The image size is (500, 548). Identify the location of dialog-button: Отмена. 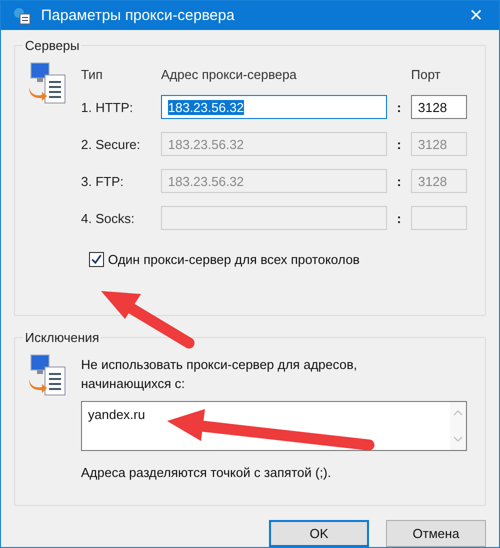
(436, 533).